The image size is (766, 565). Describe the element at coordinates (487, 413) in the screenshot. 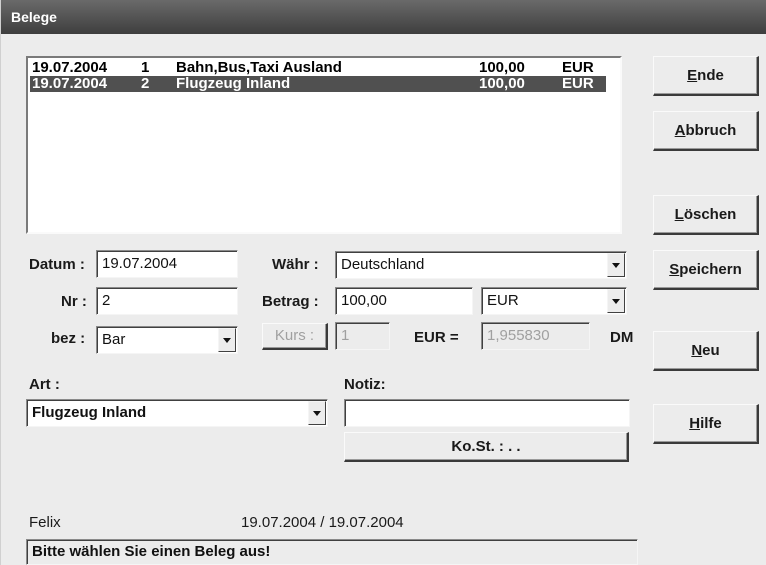

I see `notiz-field` at that location.